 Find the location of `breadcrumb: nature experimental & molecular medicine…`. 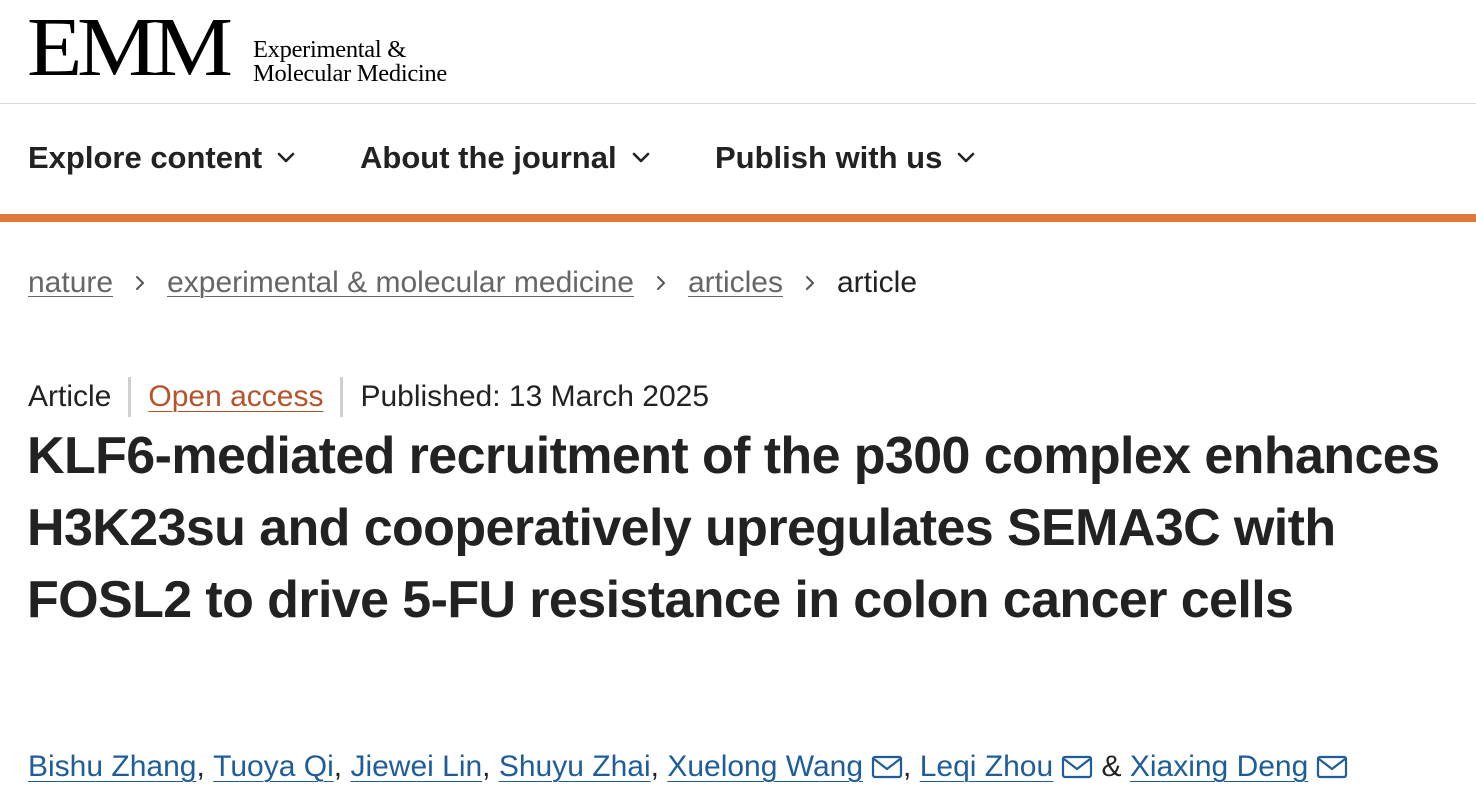

breadcrumb: nature experimental & molecular medicine… is located at coordinates (472, 283).